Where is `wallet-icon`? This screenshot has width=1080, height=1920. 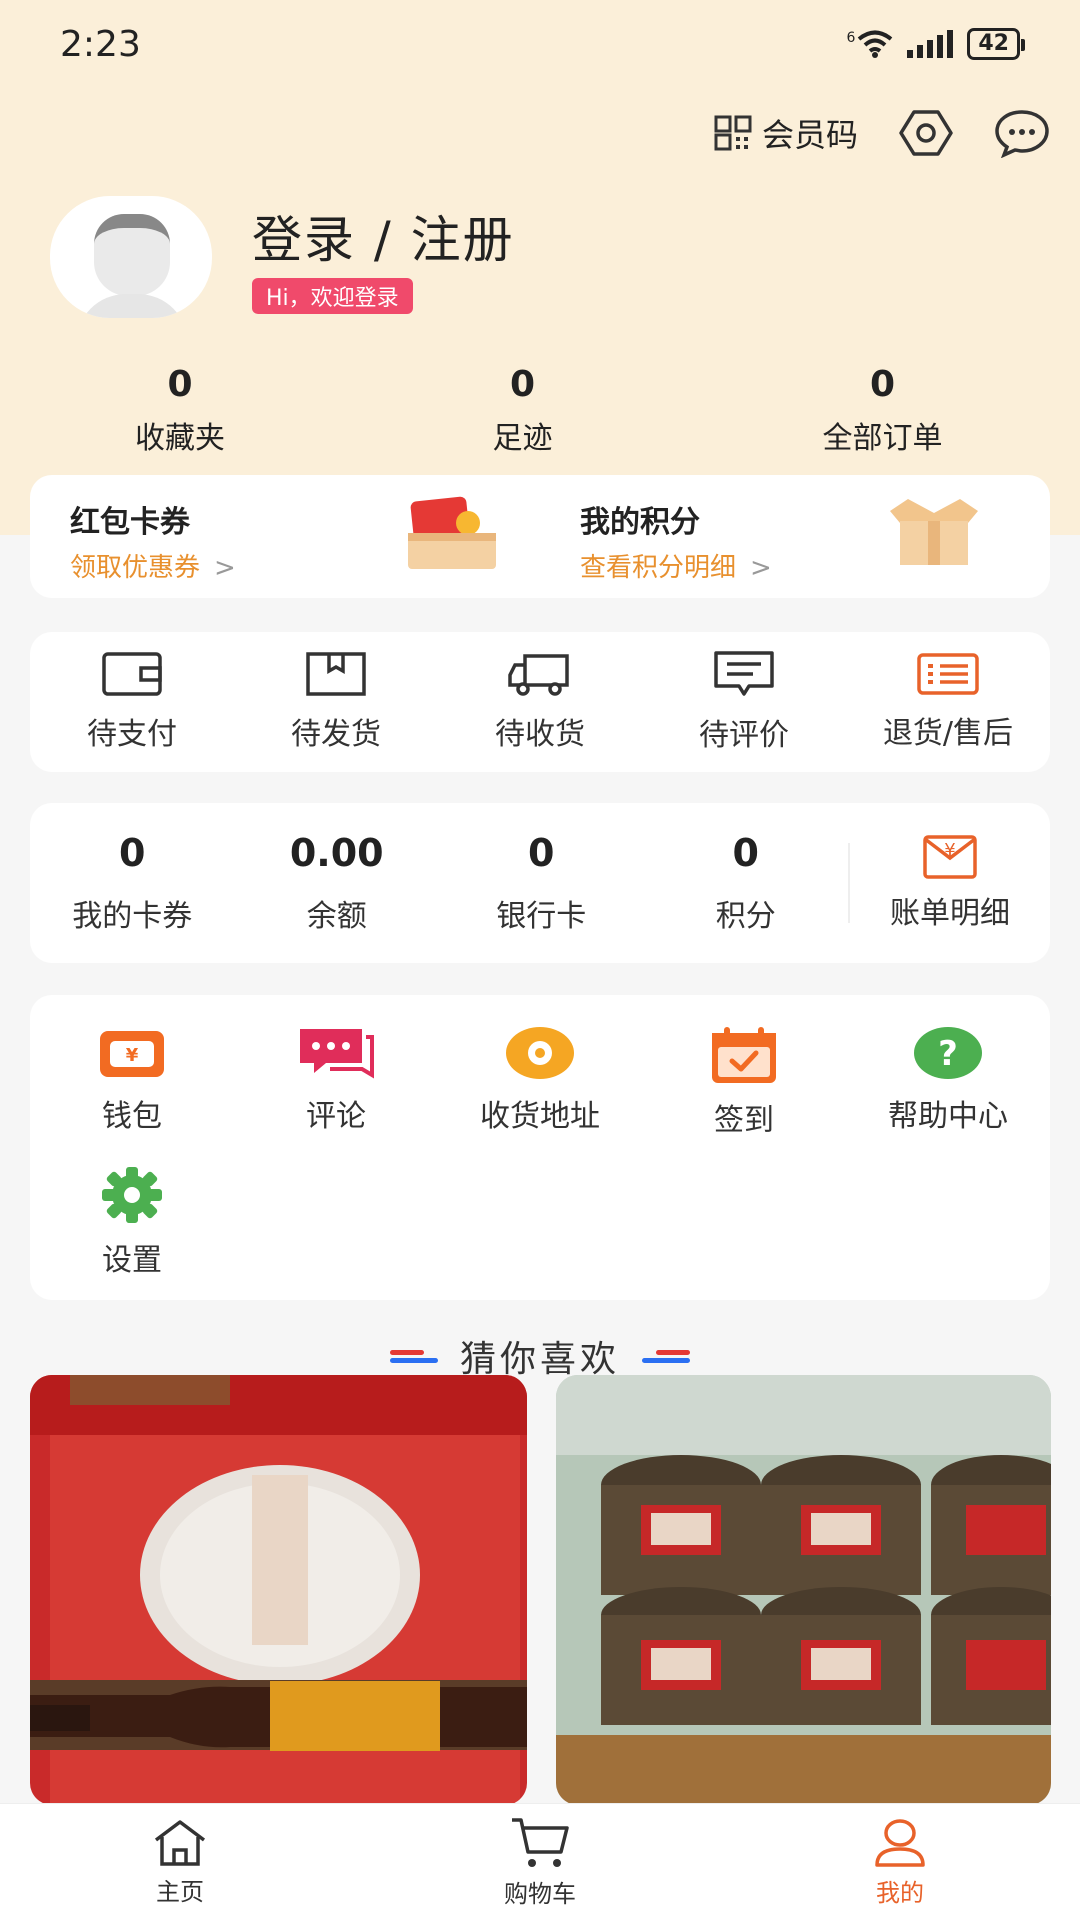 wallet-icon is located at coordinates (132, 674).